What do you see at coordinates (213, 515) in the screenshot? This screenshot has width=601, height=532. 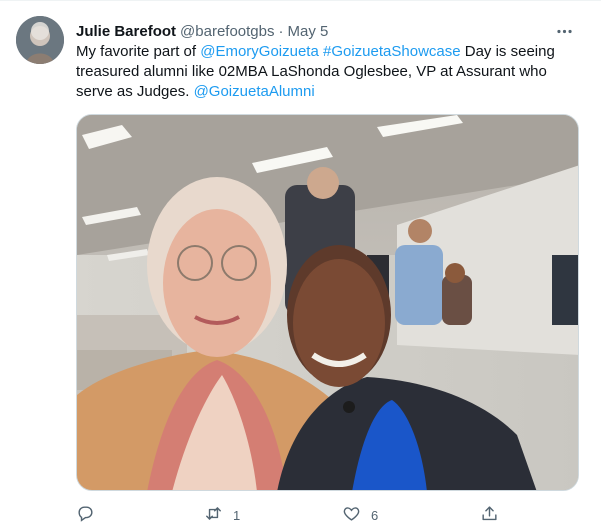 I see `retweet-icon` at bounding box center [213, 515].